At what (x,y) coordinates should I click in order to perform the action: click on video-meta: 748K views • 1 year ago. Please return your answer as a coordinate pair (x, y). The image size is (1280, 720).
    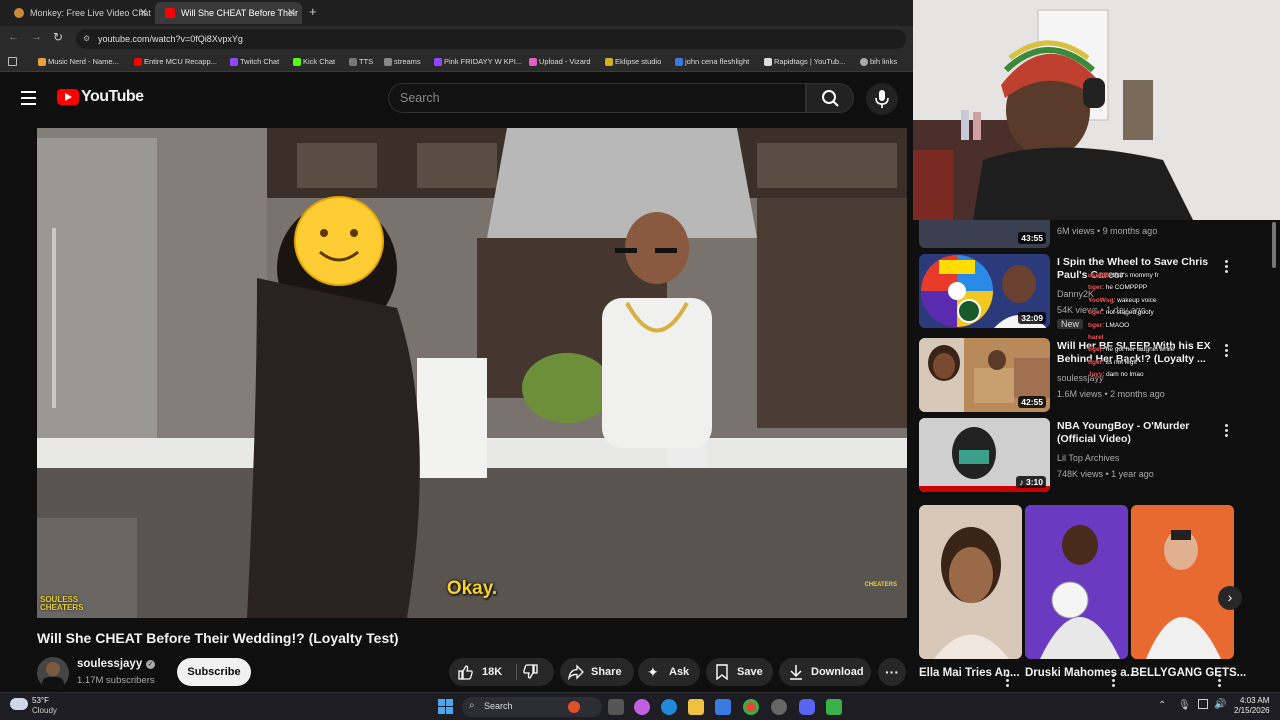
    Looking at the image, I should click on (1105, 474).